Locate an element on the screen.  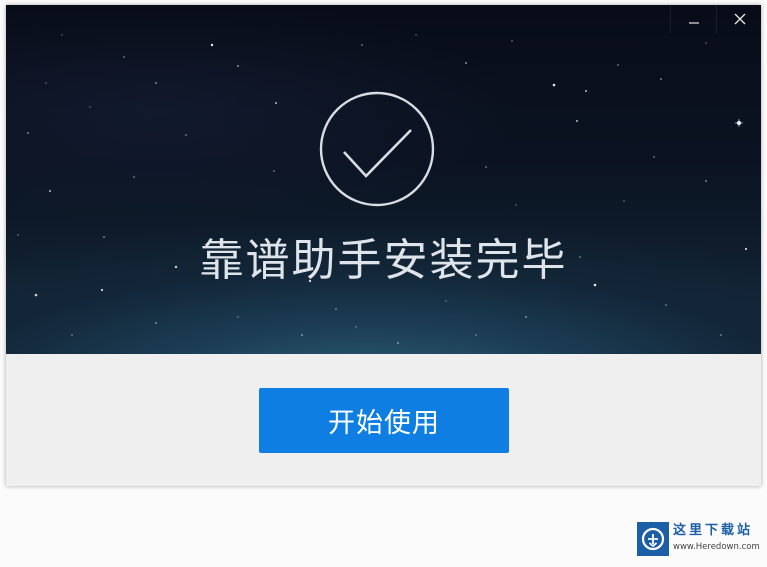
site-watermark: 这里下载站 www.Heredown.com is located at coordinates (699, 539).